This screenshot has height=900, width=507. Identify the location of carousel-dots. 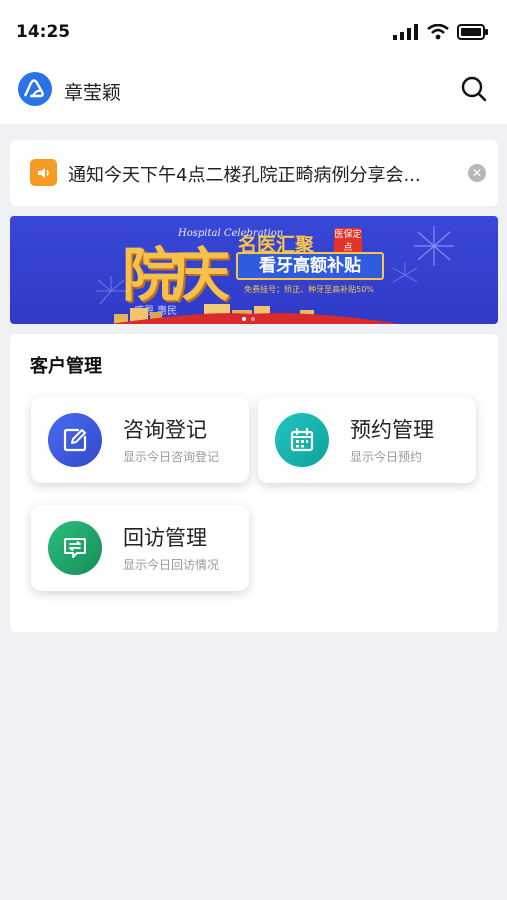
(248, 319).